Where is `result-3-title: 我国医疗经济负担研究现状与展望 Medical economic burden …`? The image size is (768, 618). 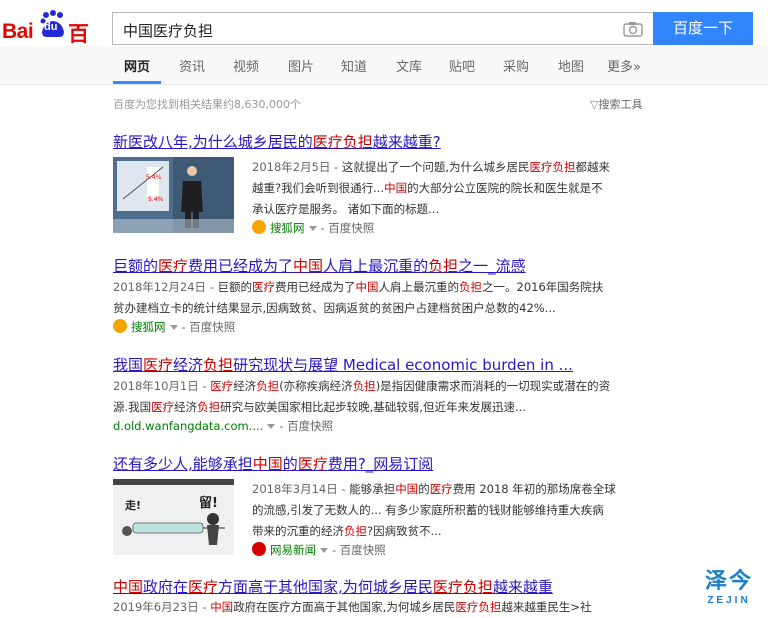 result-3-title: 我国医疗经济负担研究现状与展望 Medical economic burden … is located at coordinates (343, 364).